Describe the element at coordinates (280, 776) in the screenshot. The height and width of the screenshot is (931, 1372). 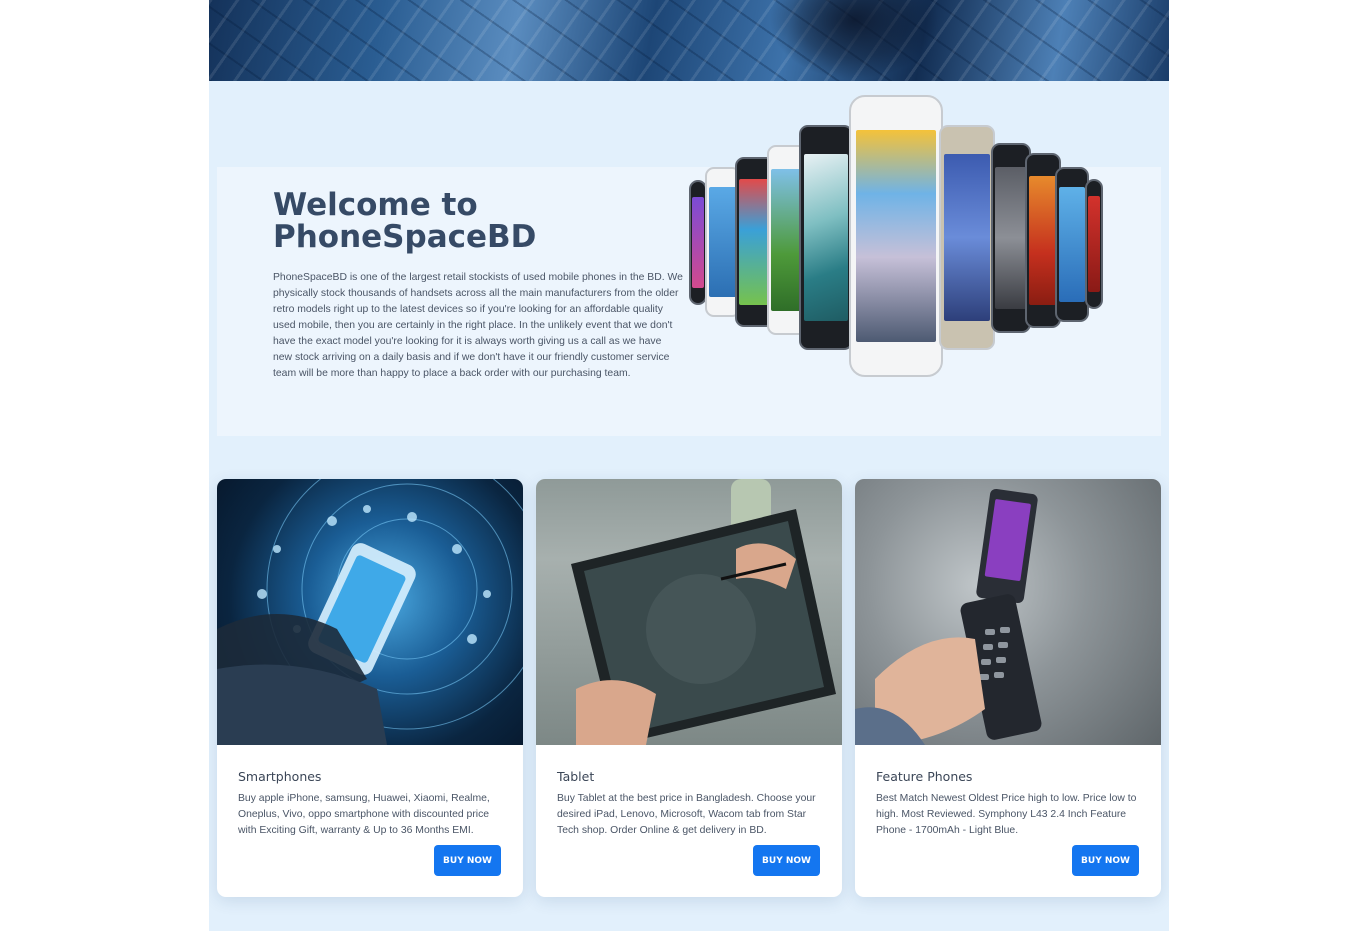
I see `card-title: Smartphones` at that location.